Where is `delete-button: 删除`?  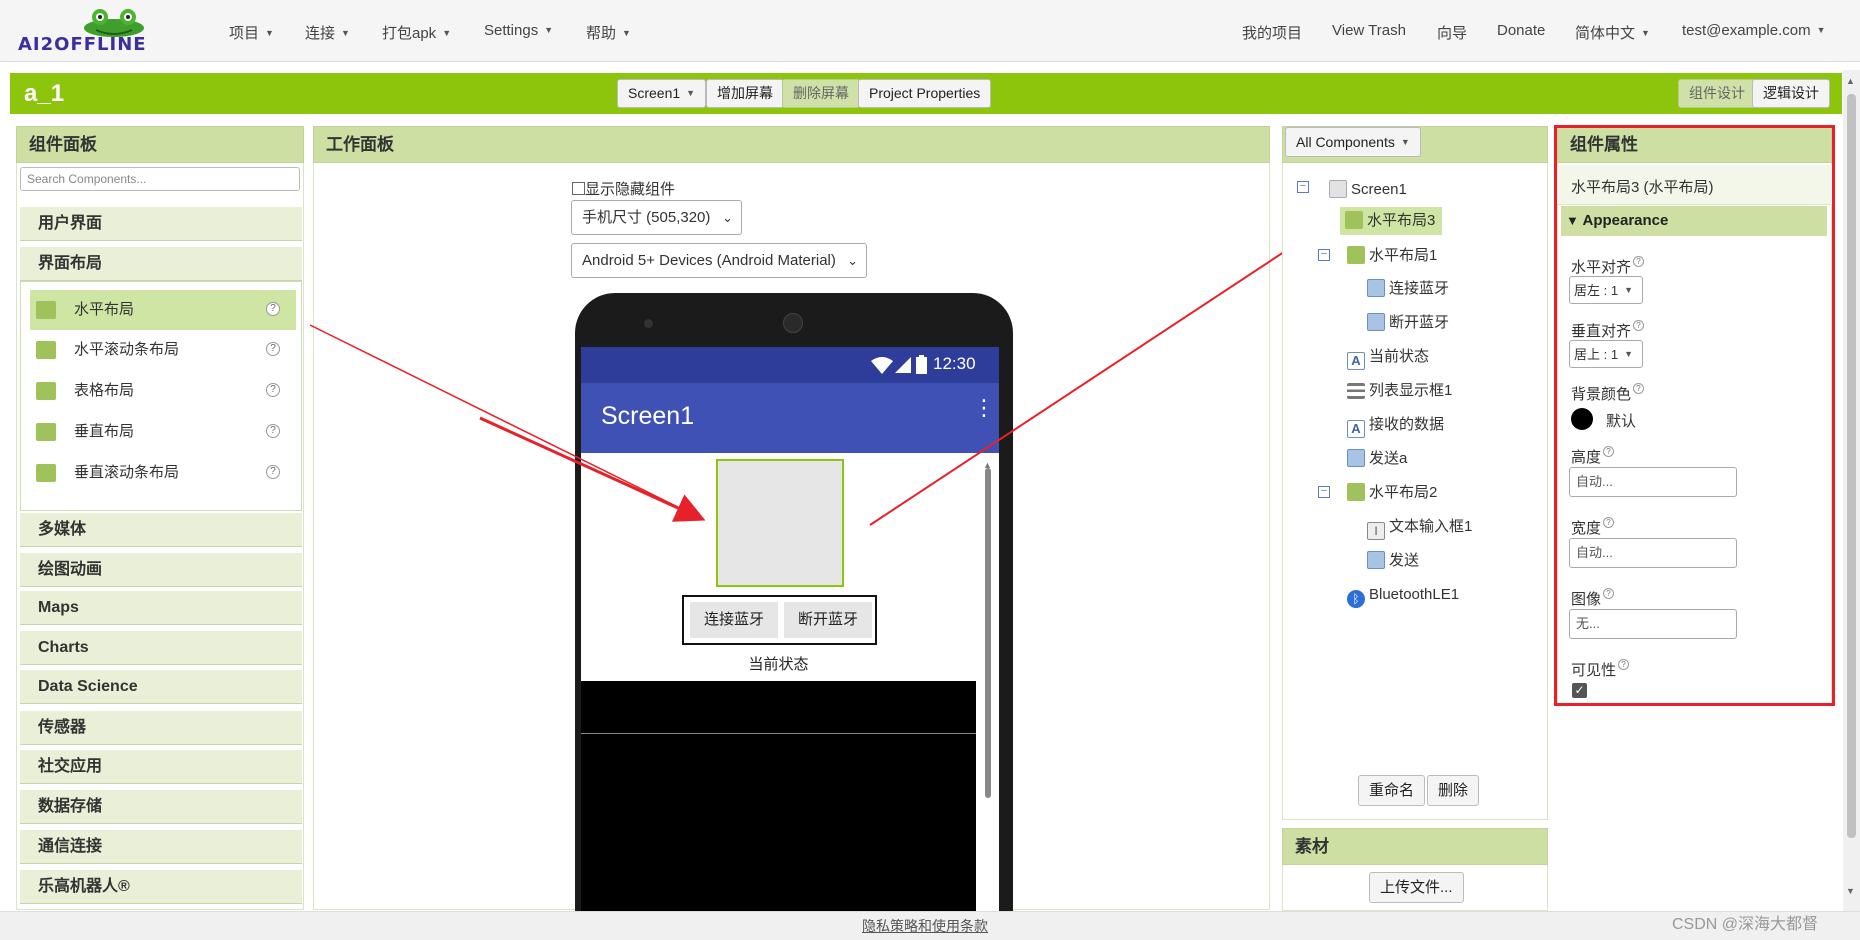 delete-button: 删除 is located at coordinates (1453, 790).